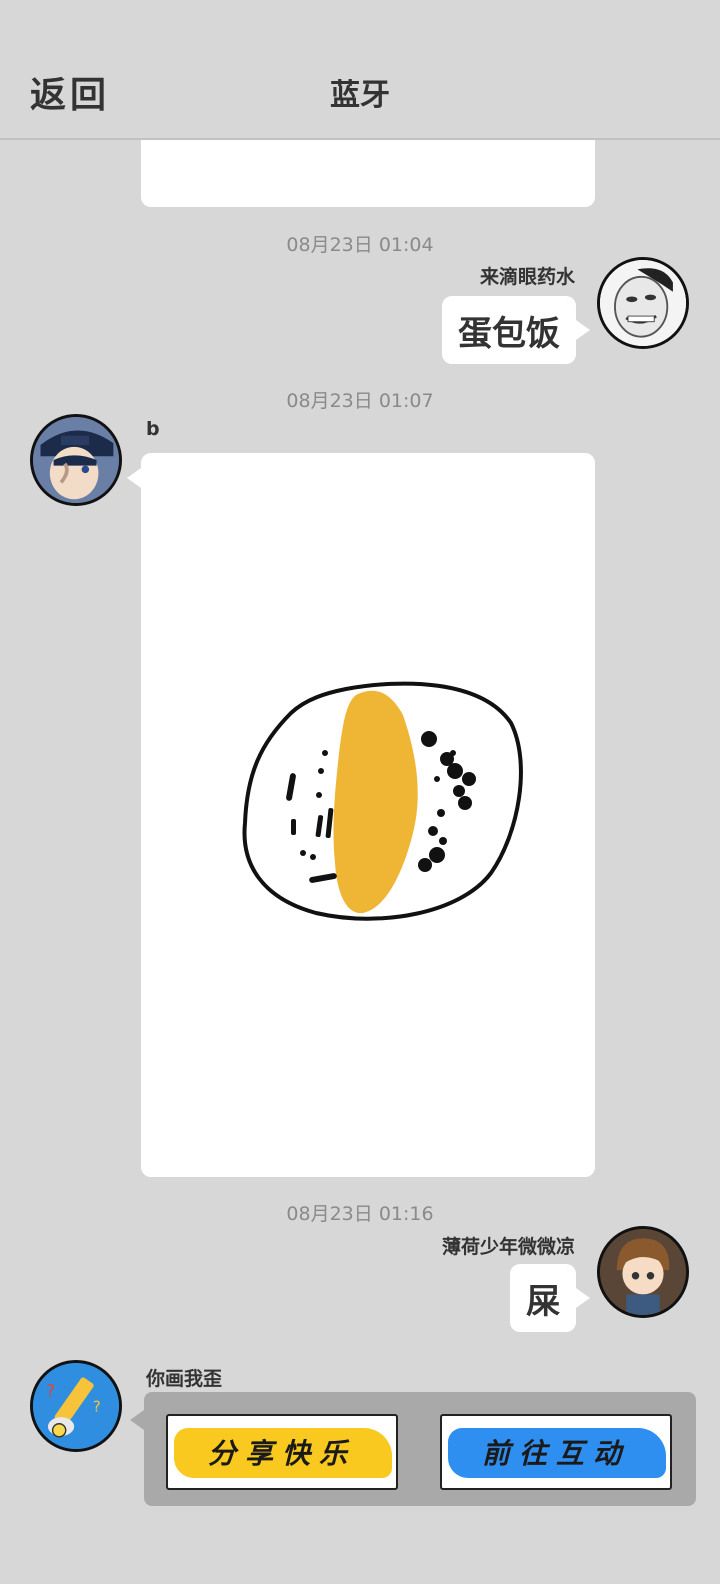 Image resolution: width=720 pixels, height=1584 pixels. I want to click on anime-character-icon, so click(76, 460).